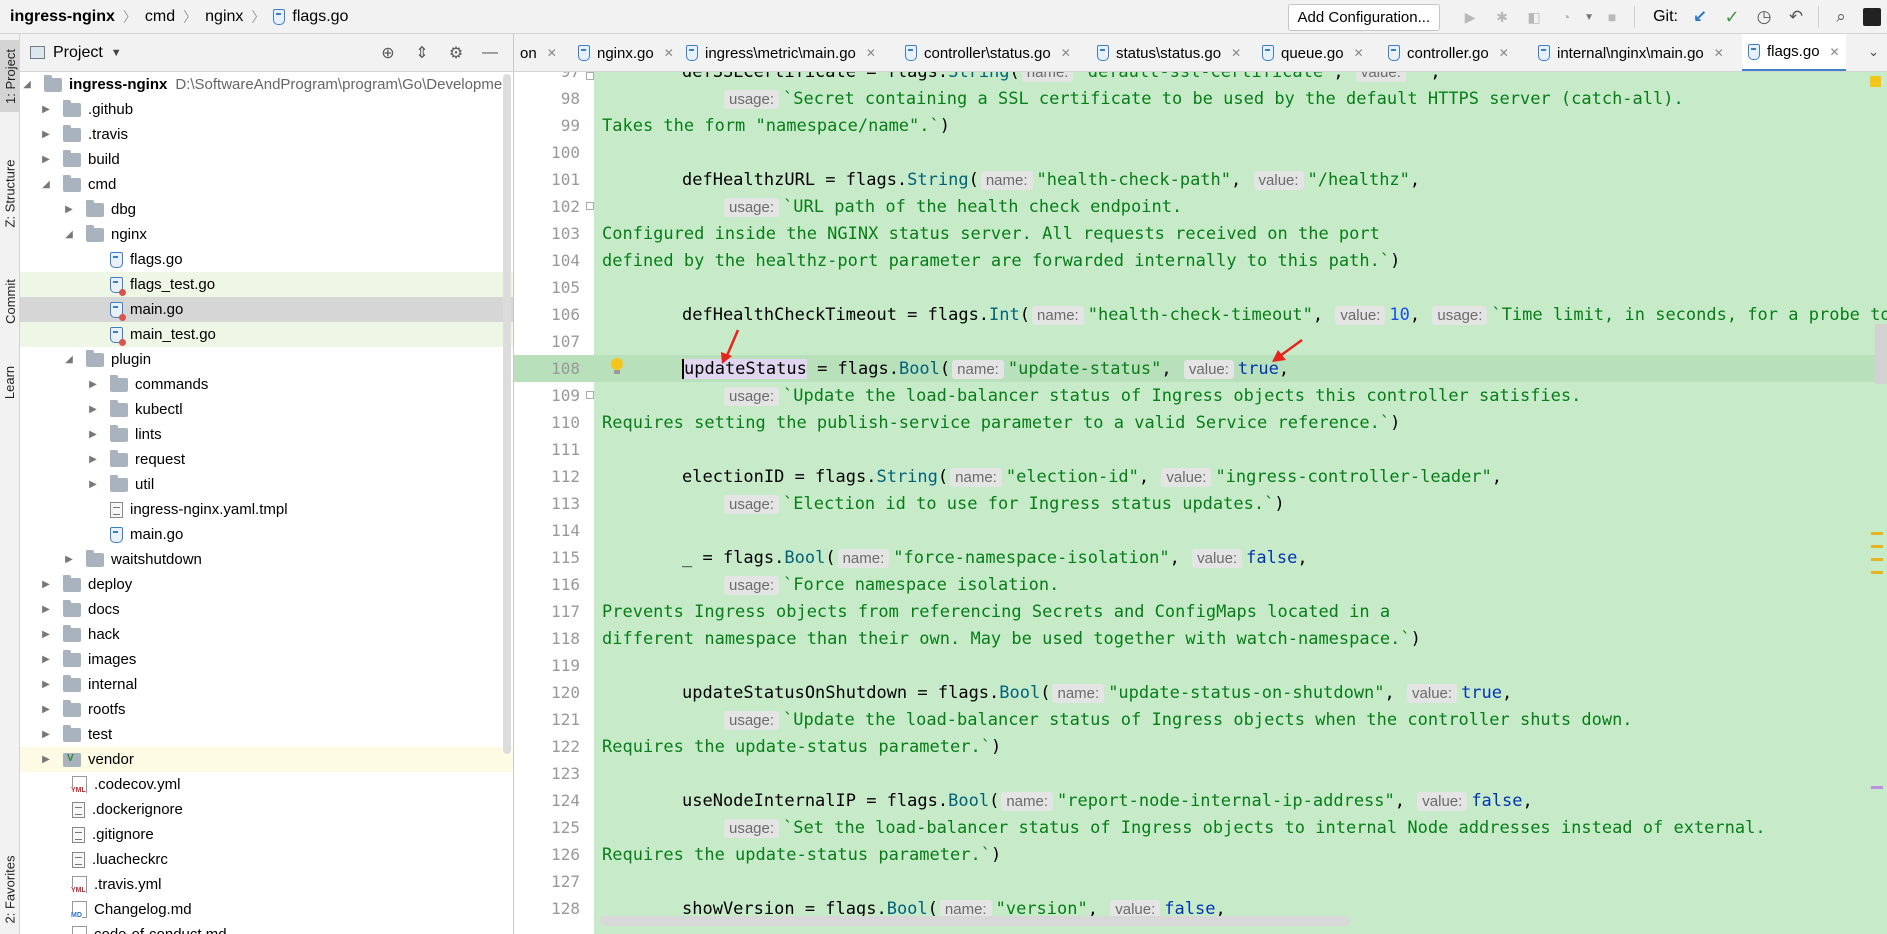 The width and height of the screenshot is (1887, 934). I want to click on run-icon: ▶, so click(1470, 17).